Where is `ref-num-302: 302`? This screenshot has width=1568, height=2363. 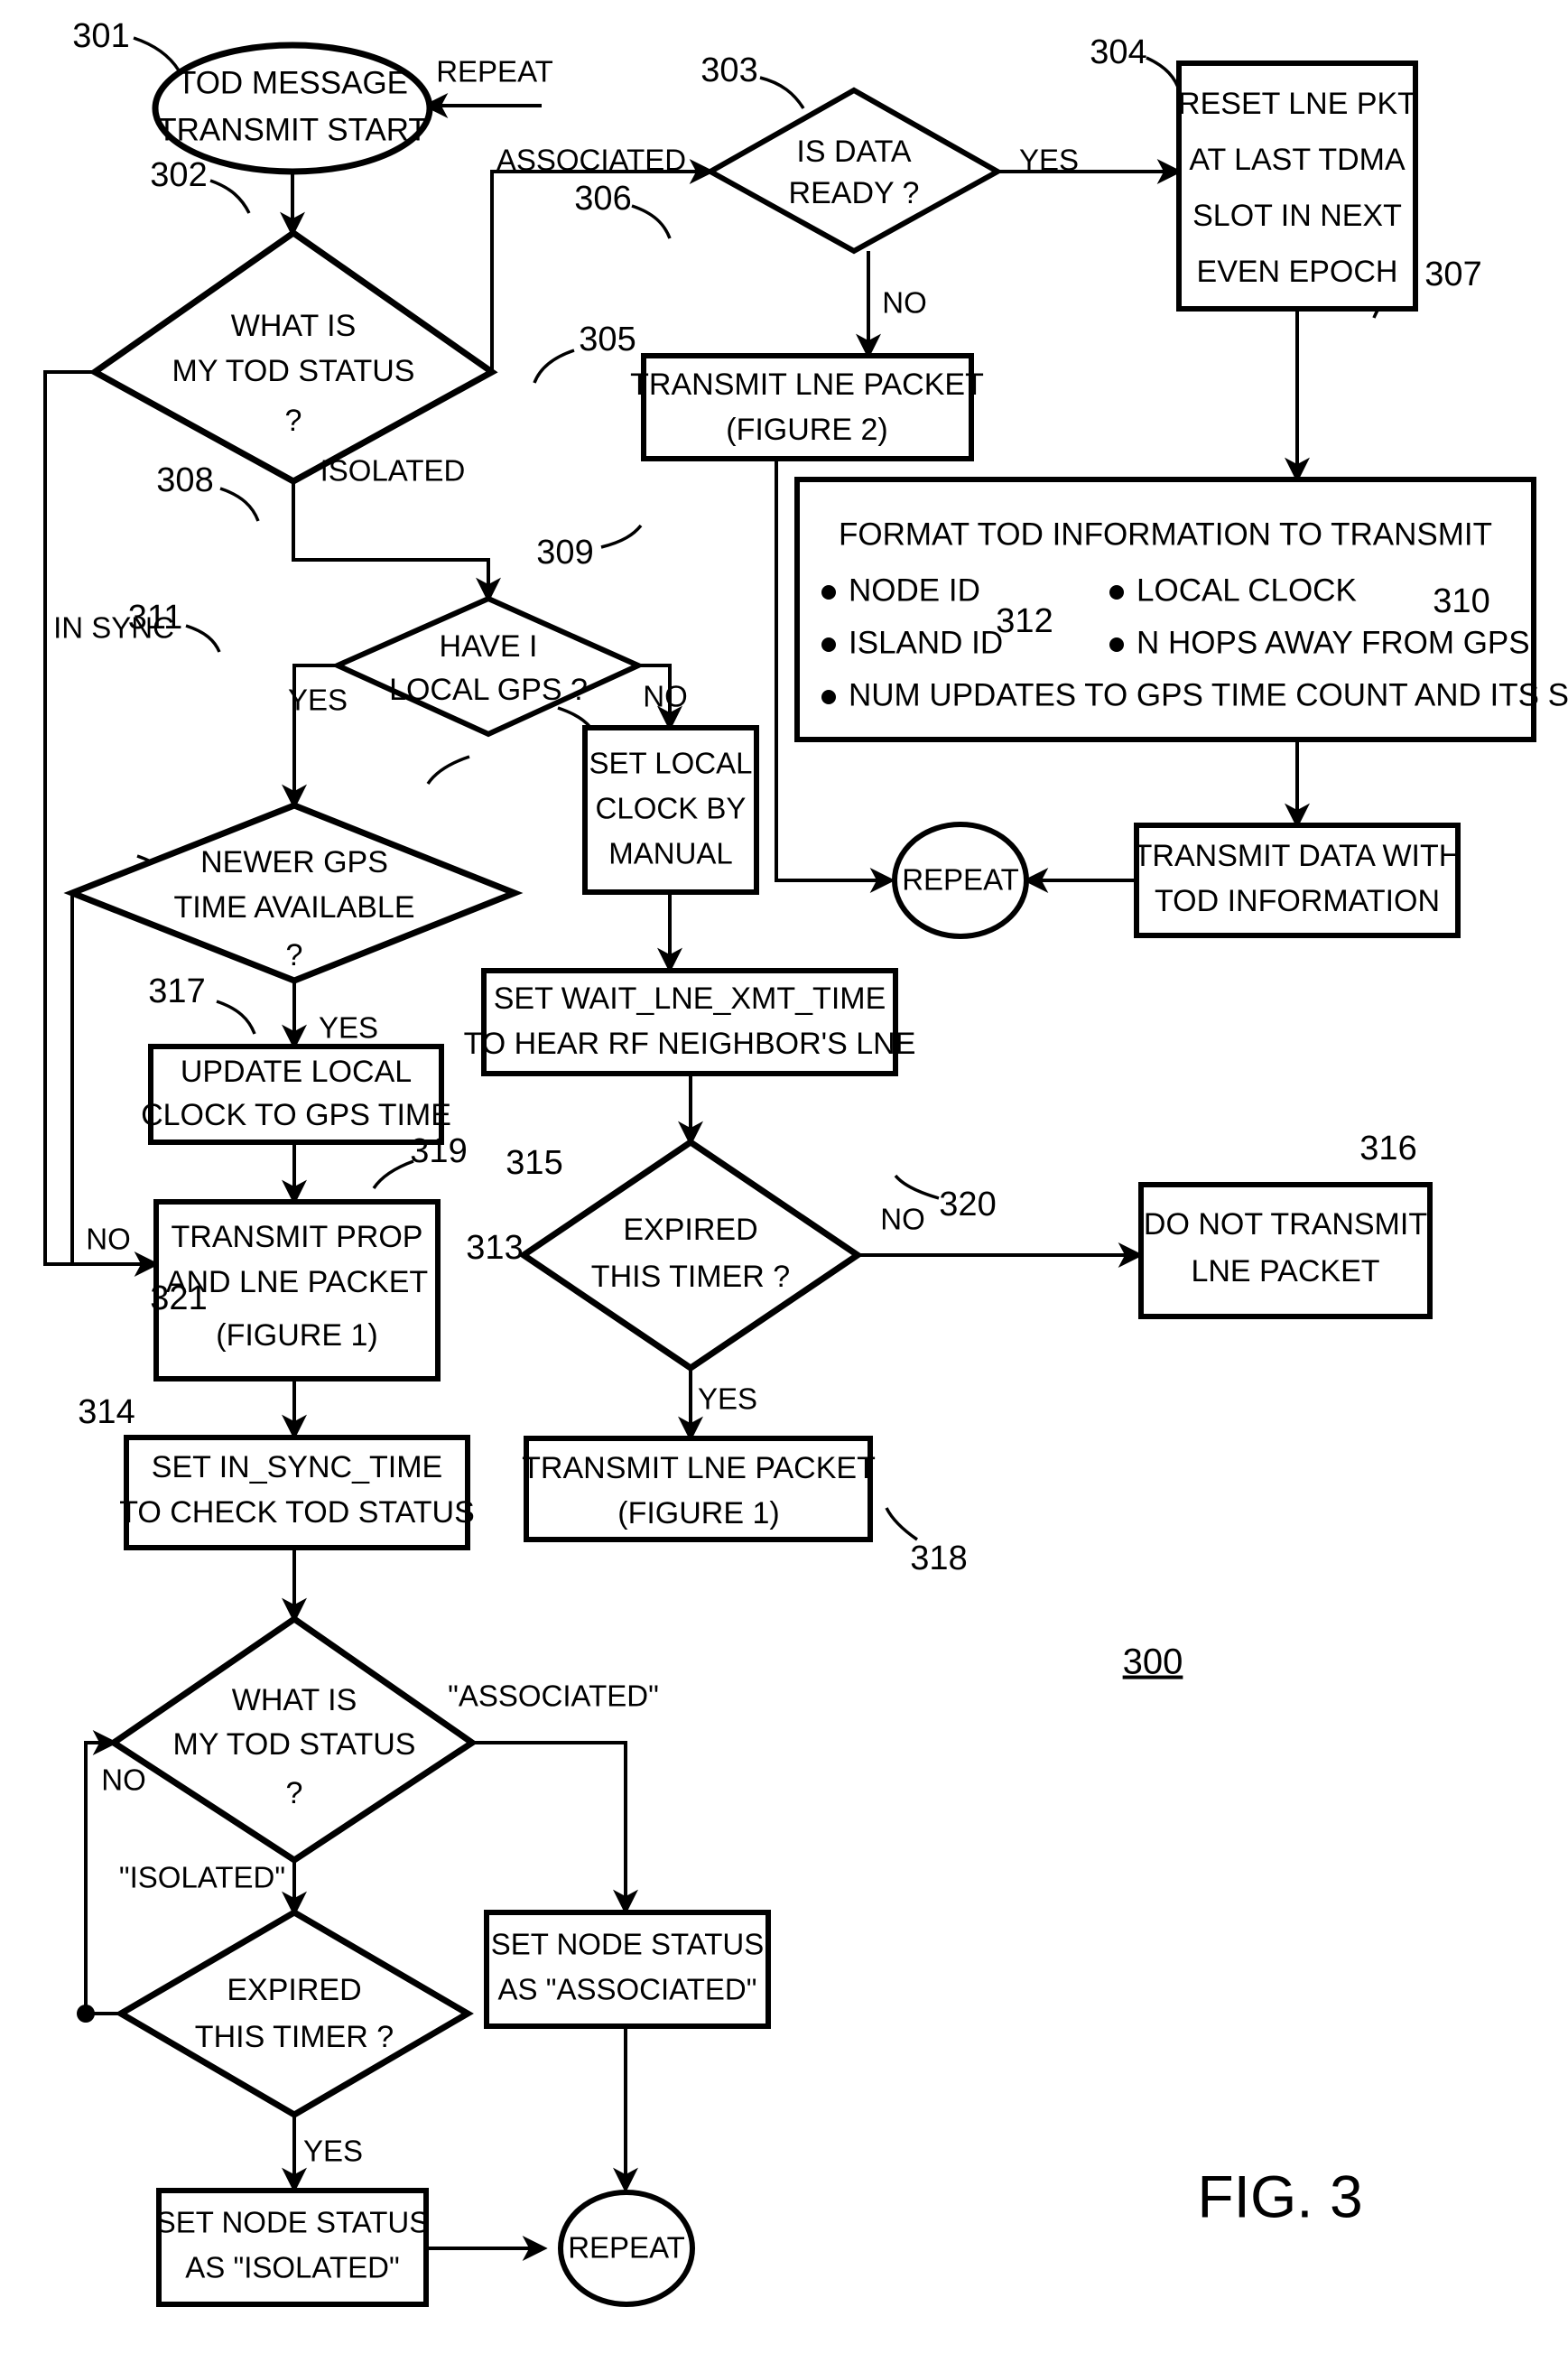
ref-num-302: 302 is located at coordinates (178, 175).